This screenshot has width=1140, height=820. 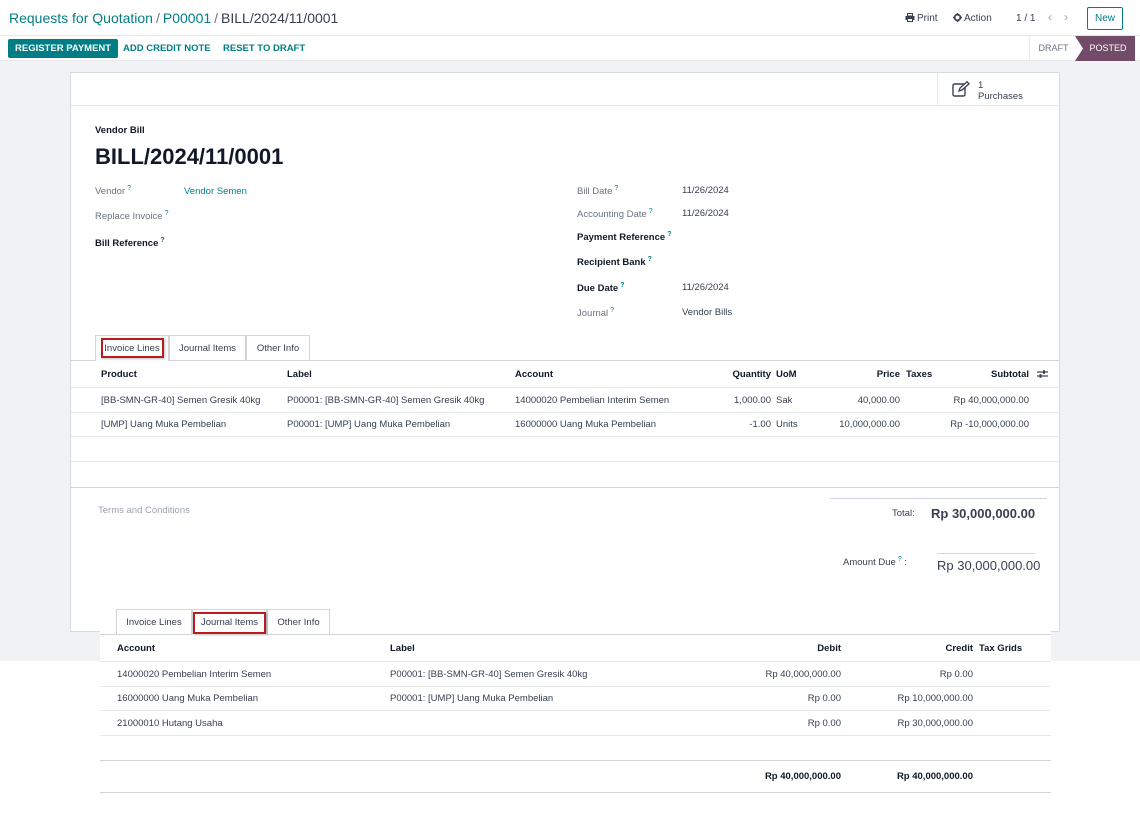 What do you see at coordinates (264, 48) in the screenshot?
I see `reset-to-draft-button: RESET TO DRAFT` at bounding box center [264, 48].